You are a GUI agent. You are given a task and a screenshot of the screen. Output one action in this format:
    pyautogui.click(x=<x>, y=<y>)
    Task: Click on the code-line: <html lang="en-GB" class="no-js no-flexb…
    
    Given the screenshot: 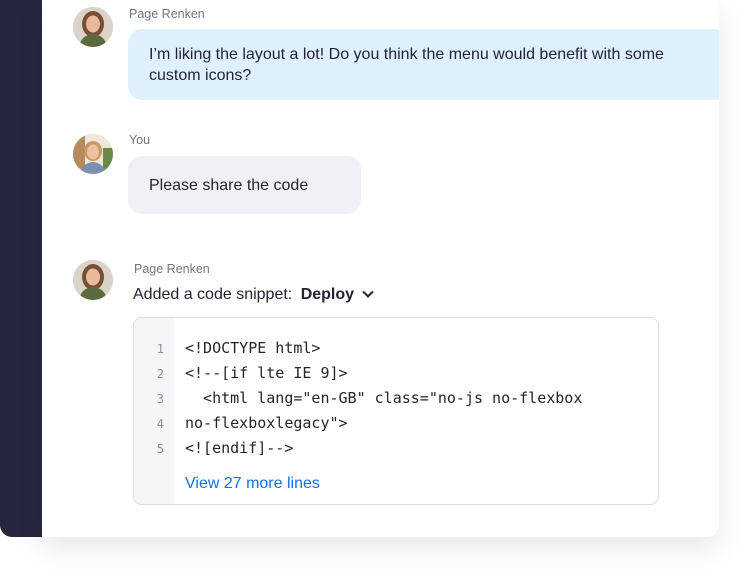 What is the action you would take?
    pyautogui.click(x=384, y=398)
    